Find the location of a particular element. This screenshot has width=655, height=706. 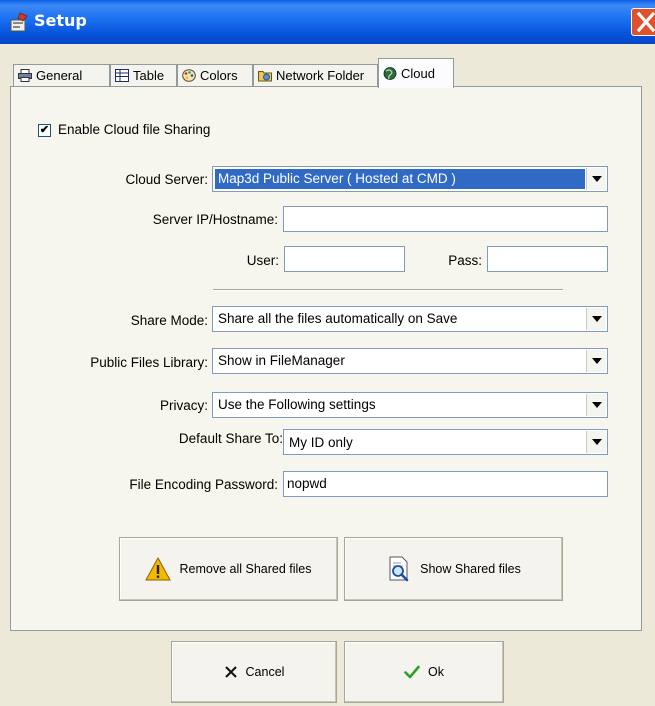

cloud-server-label: Cloud Server: is located at coordinates (166, 179).